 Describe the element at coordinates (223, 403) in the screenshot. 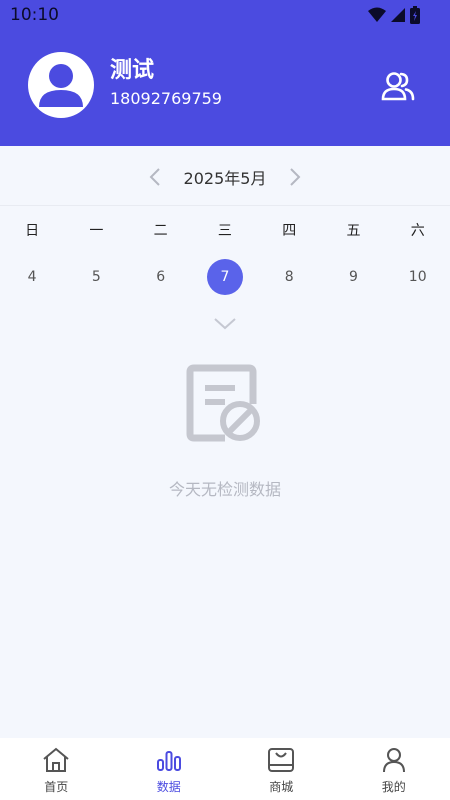

I see `no-data-document-icon` at that location.